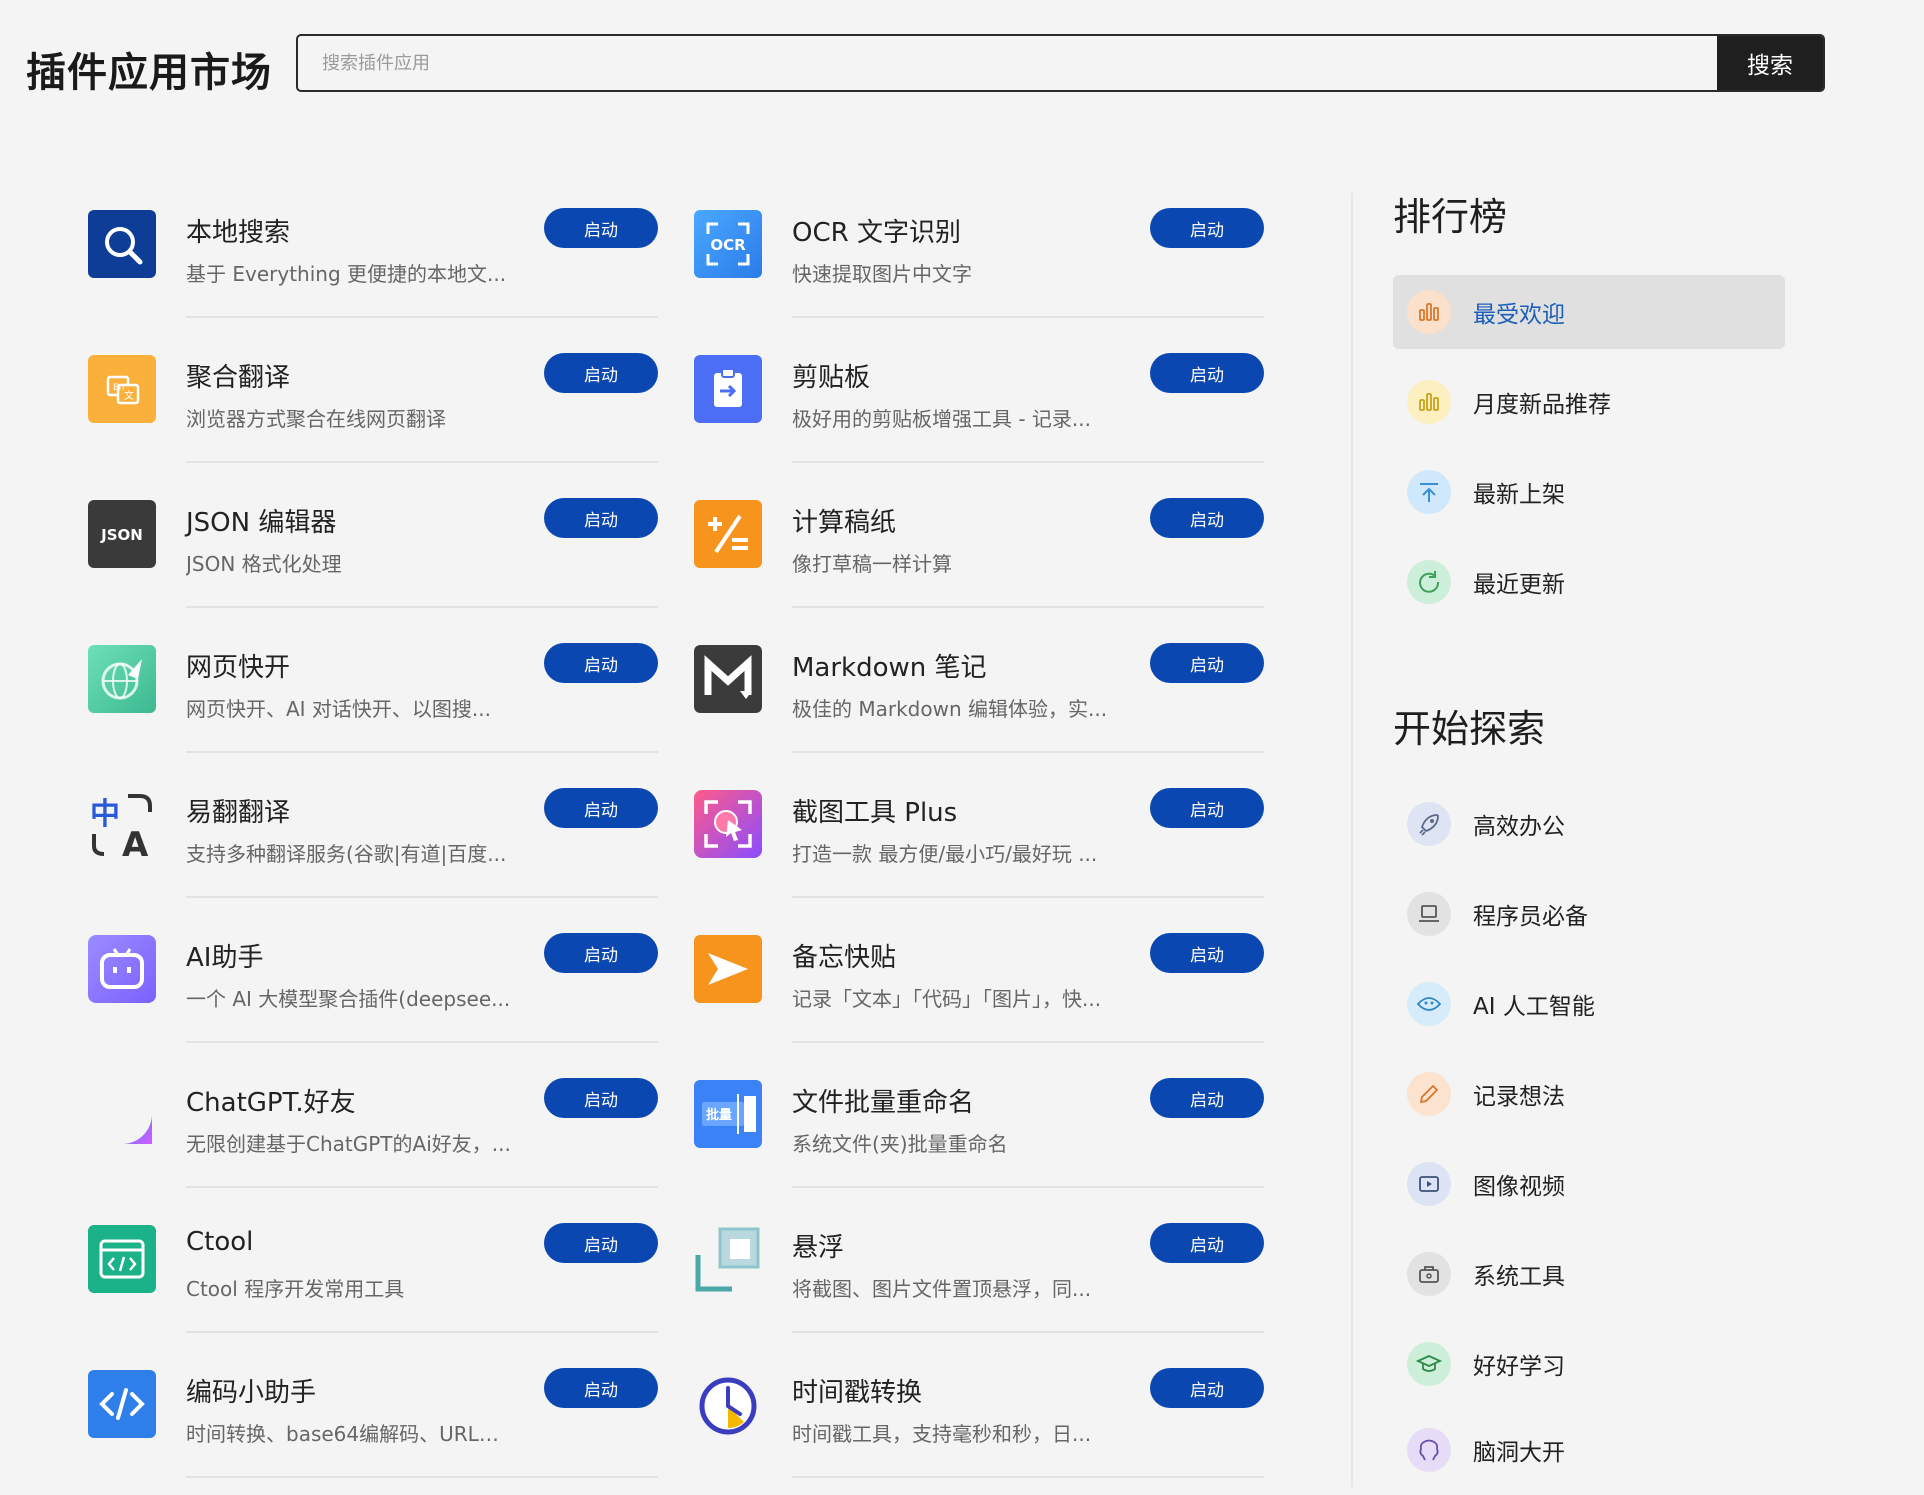  What do you see at coordinates (1589, 582) in the screenshot?
I see `ranking-item-recent-update: 最近更新` at bounding box center [1589, 582].